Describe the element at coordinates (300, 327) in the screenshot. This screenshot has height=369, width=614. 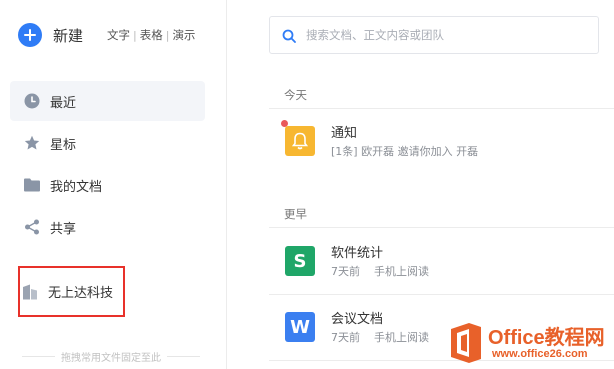
I see `word-doc-icon: W` at that location.